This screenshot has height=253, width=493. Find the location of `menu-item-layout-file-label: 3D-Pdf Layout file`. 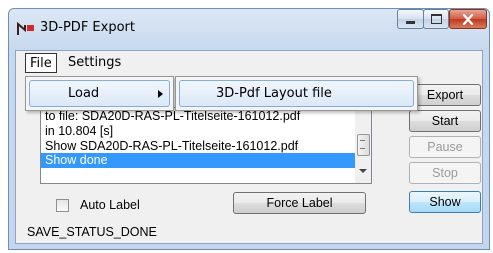

menu-item-layout-file-label: 3D-Pdf Layout file is located at coordinates (274, 93).